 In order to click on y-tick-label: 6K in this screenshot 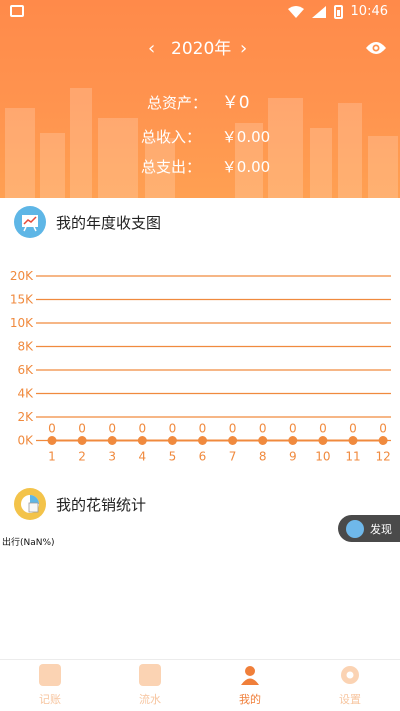, I will do `click(25, 370)`.